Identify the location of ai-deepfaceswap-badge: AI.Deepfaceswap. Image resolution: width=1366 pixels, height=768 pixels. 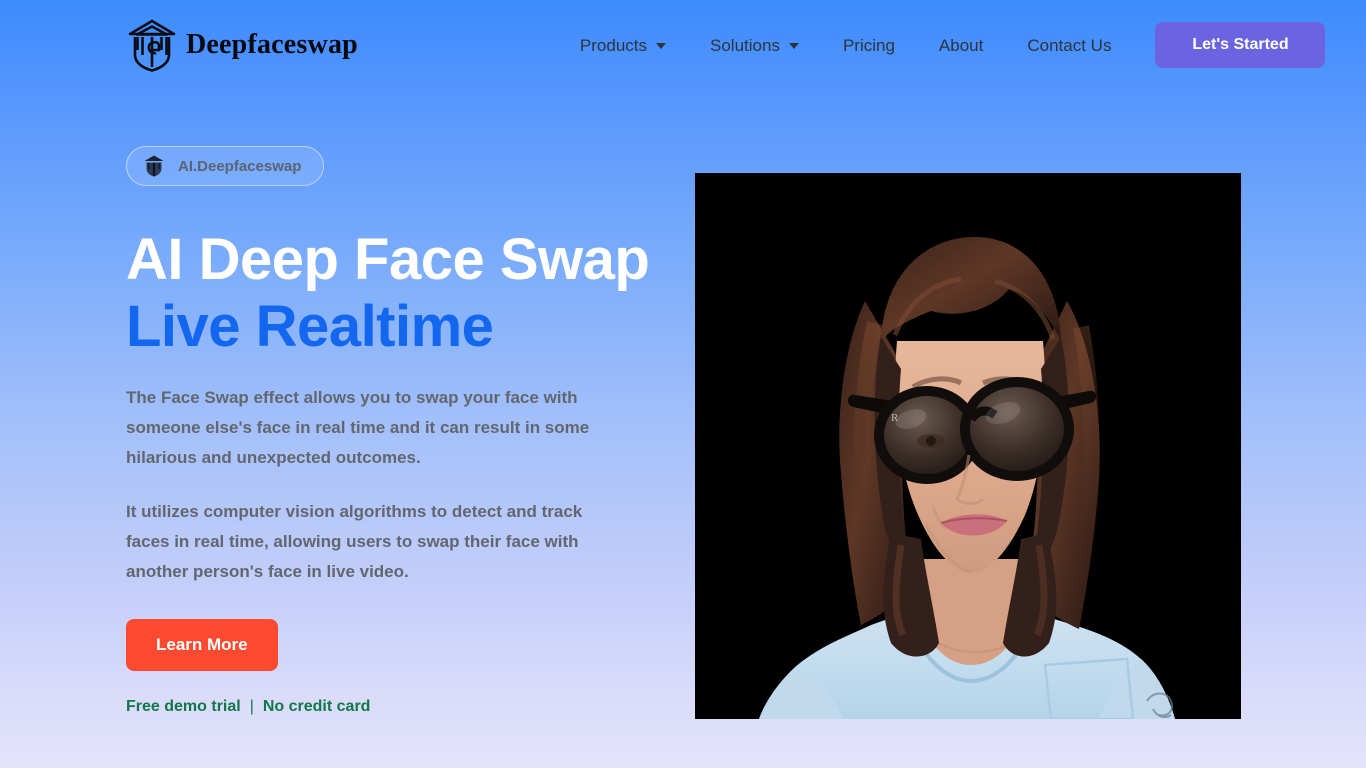
(225, 166).